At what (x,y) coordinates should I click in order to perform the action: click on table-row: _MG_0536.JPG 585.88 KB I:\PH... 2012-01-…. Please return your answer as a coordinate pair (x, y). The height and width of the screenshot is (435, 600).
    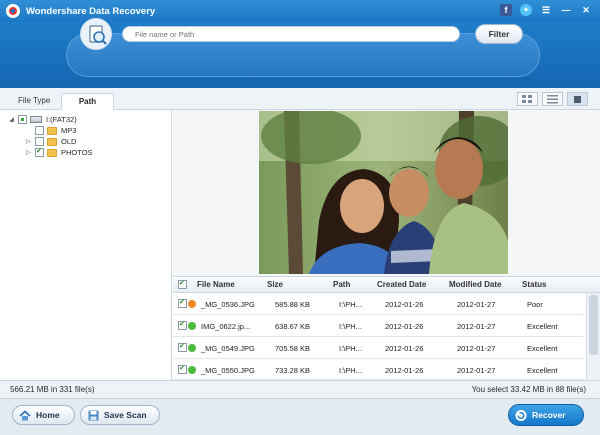
    Looking at the image, I should click on (378, 304).